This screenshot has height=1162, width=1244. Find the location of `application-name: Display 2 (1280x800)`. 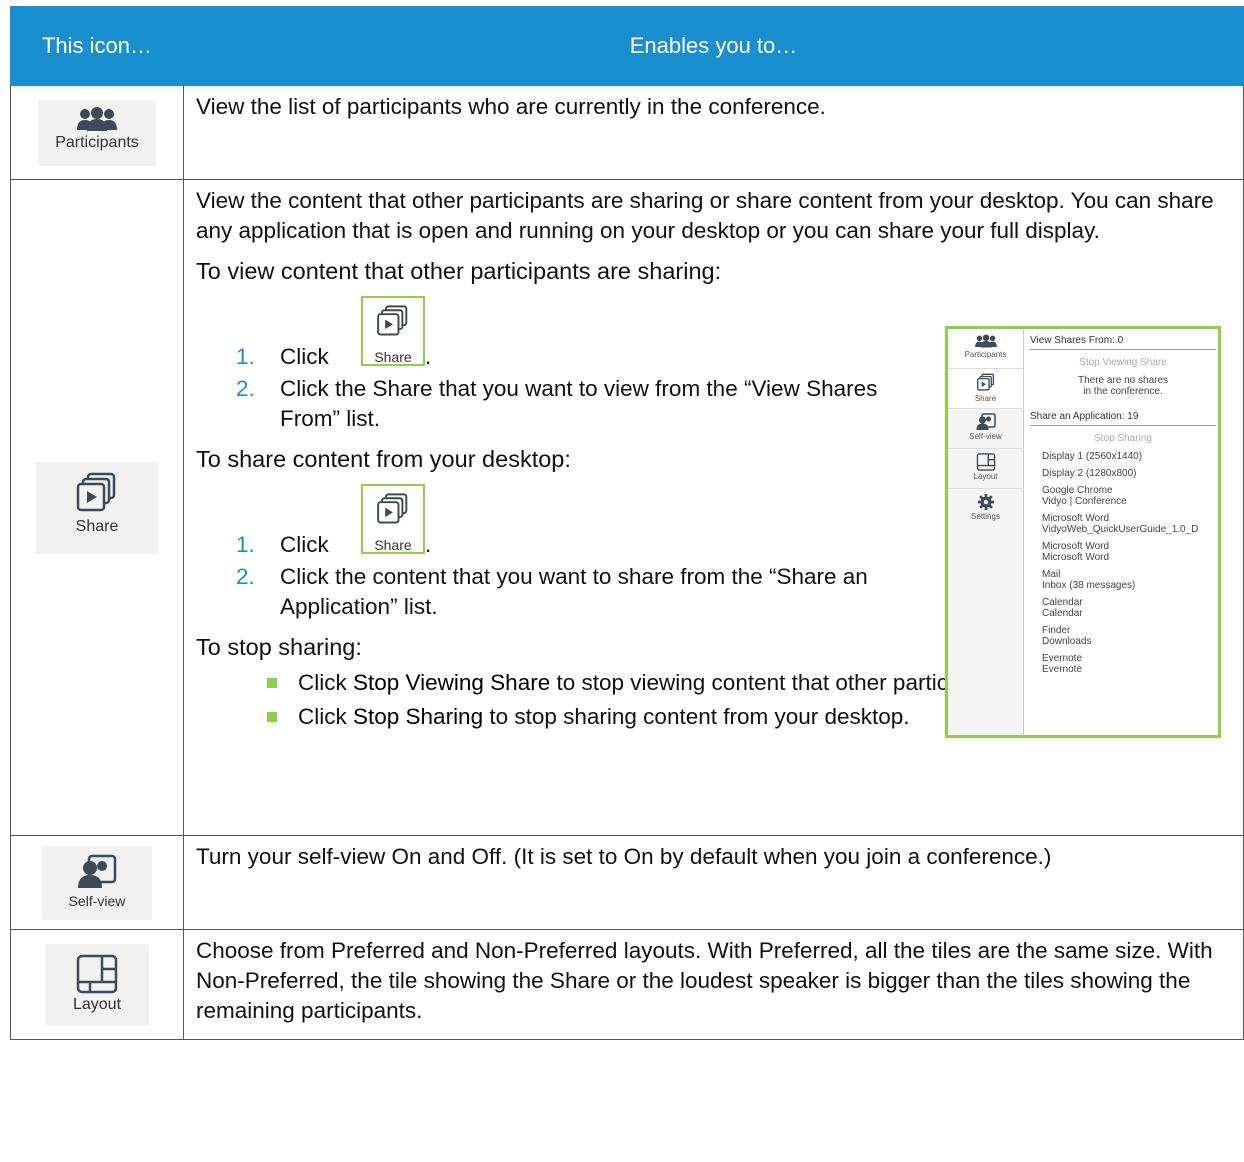

application-name: Display 2 (1280x800) is located at coordinates (1089, 473).